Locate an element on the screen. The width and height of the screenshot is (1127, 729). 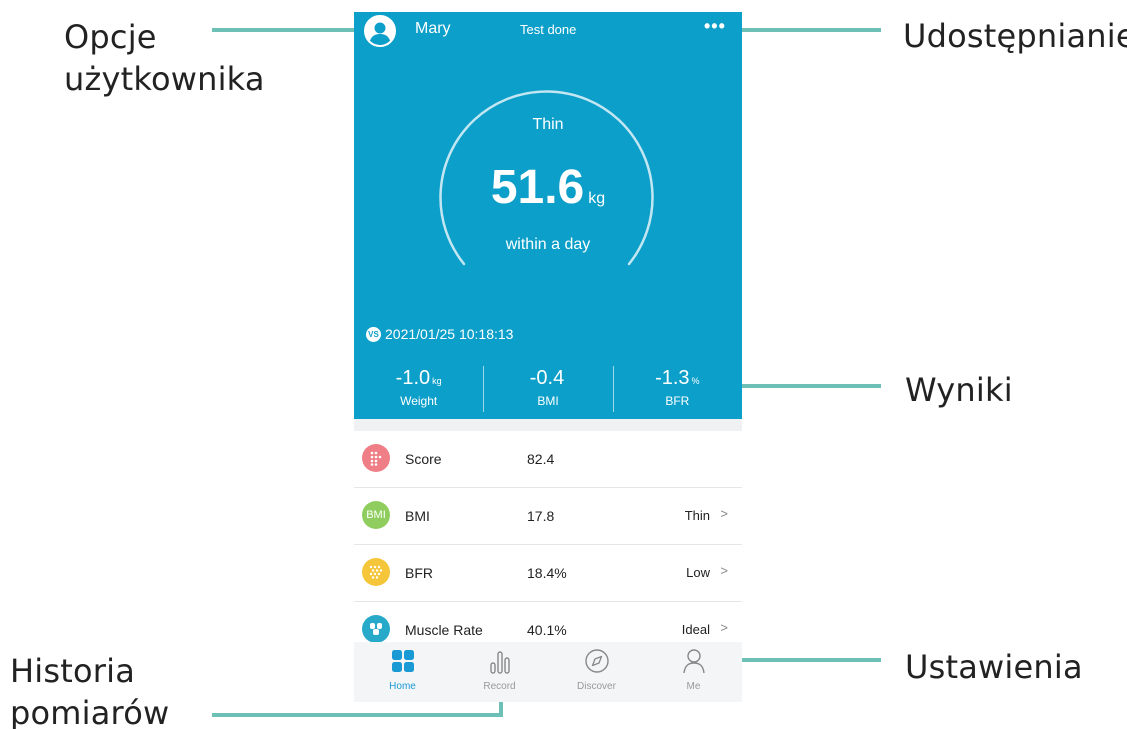
delta-bmi: -0.4 BMI is located at coordinates (547, 390).